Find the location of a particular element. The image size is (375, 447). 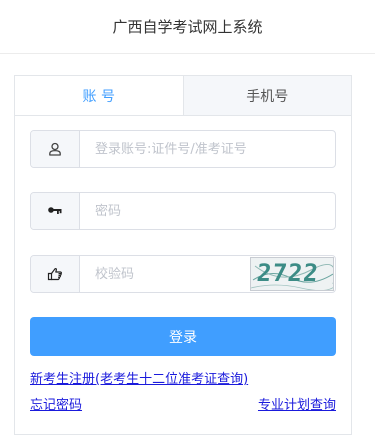

password-field is located at coordinates (183, 211).